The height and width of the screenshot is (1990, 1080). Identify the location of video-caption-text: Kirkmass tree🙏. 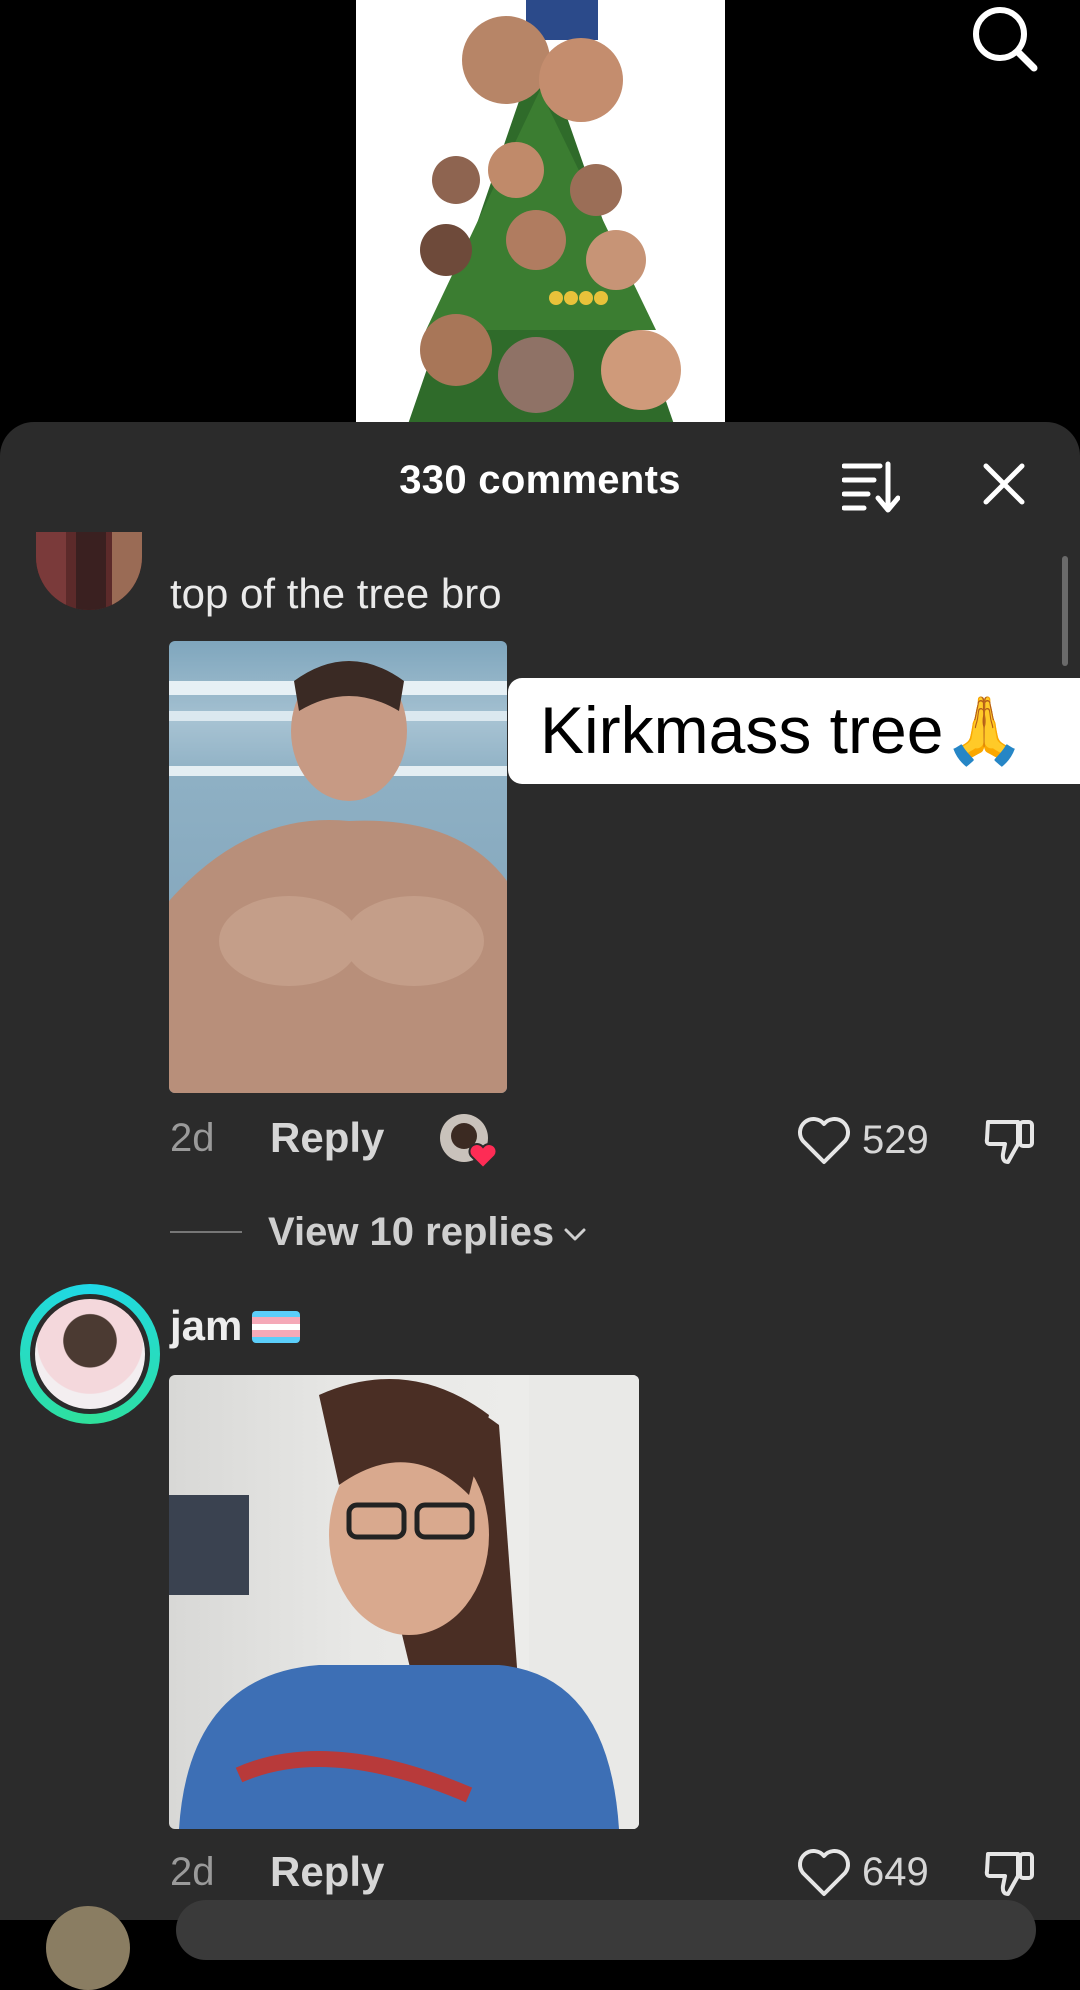
(783, 730).